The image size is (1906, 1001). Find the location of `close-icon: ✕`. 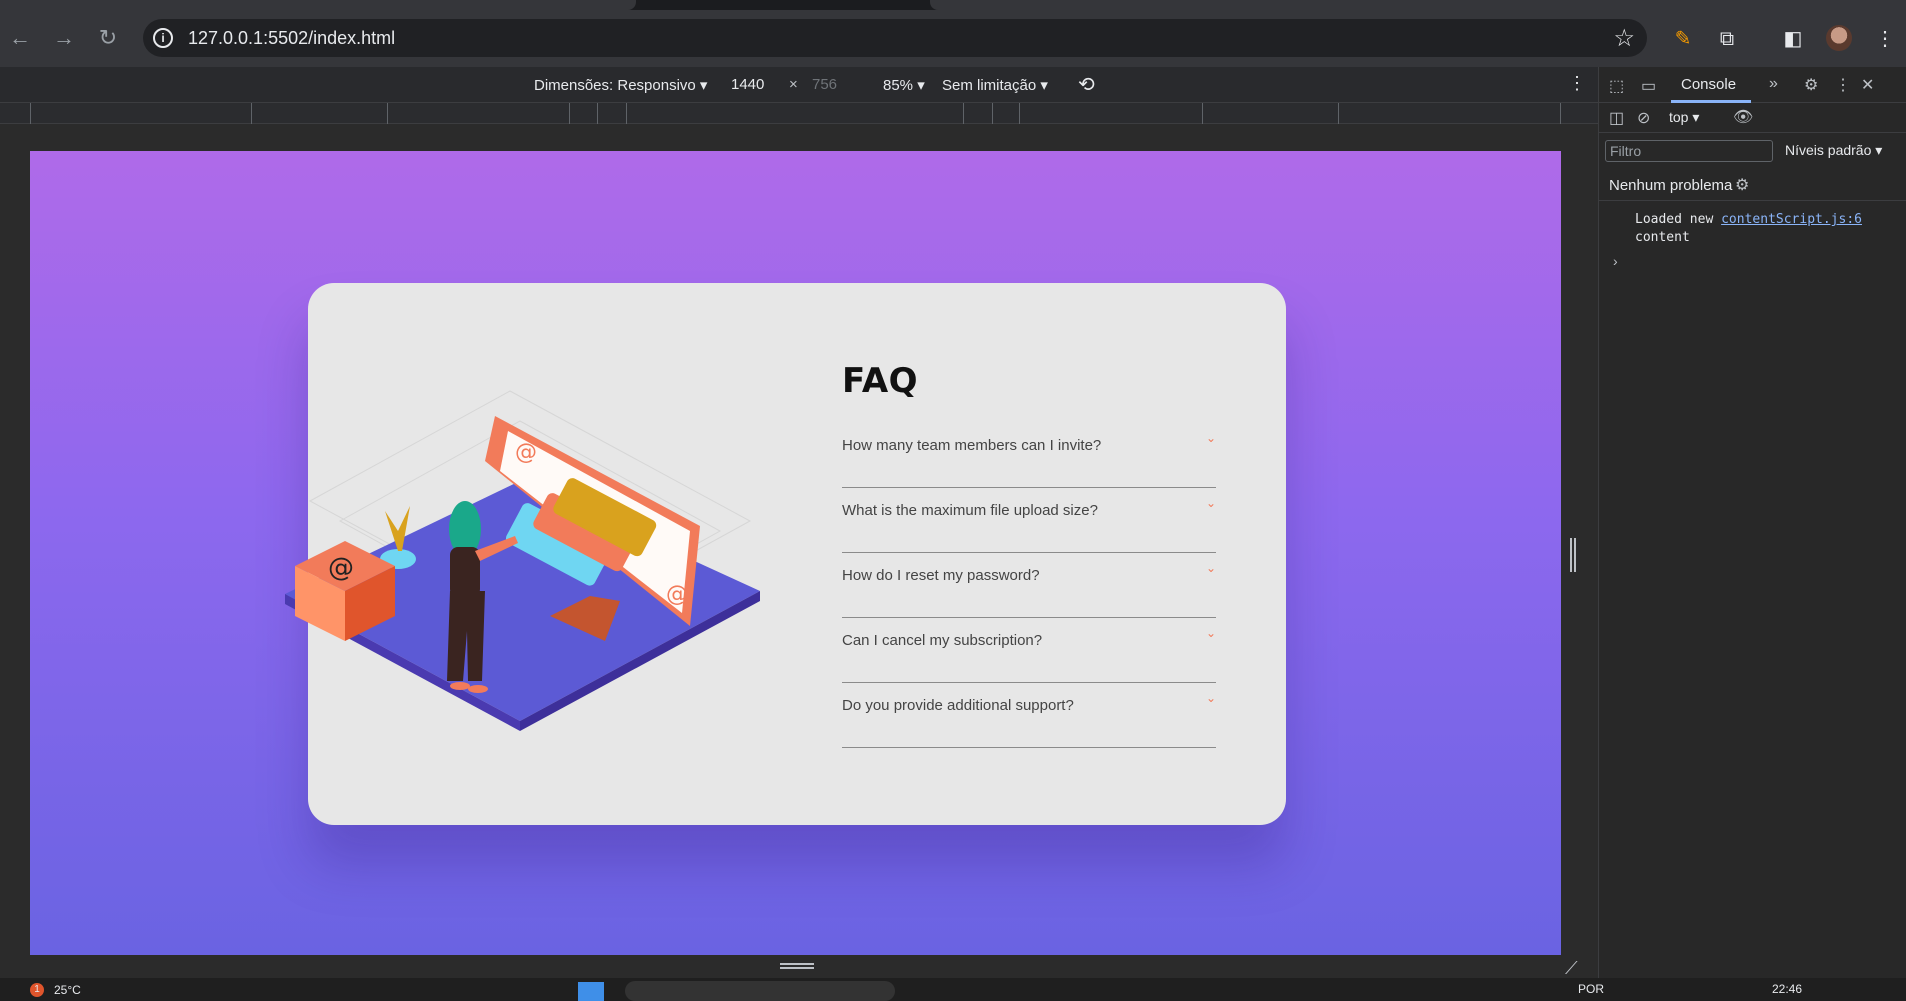

close-icon: ✕ is located at coordinates (1867, 85).